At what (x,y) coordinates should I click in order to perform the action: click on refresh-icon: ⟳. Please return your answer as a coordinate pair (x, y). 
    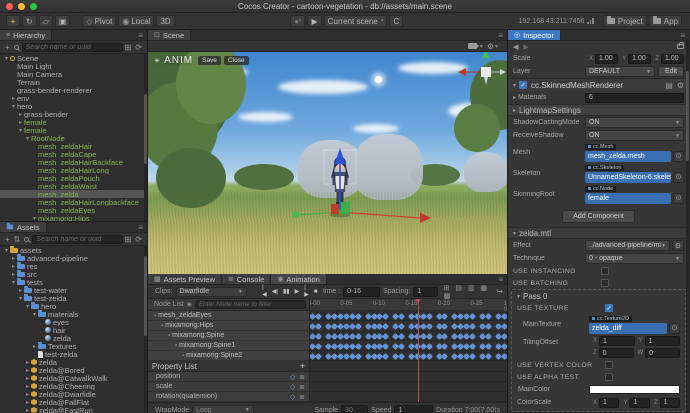
    Looking at the image, I should click on (138, 47).